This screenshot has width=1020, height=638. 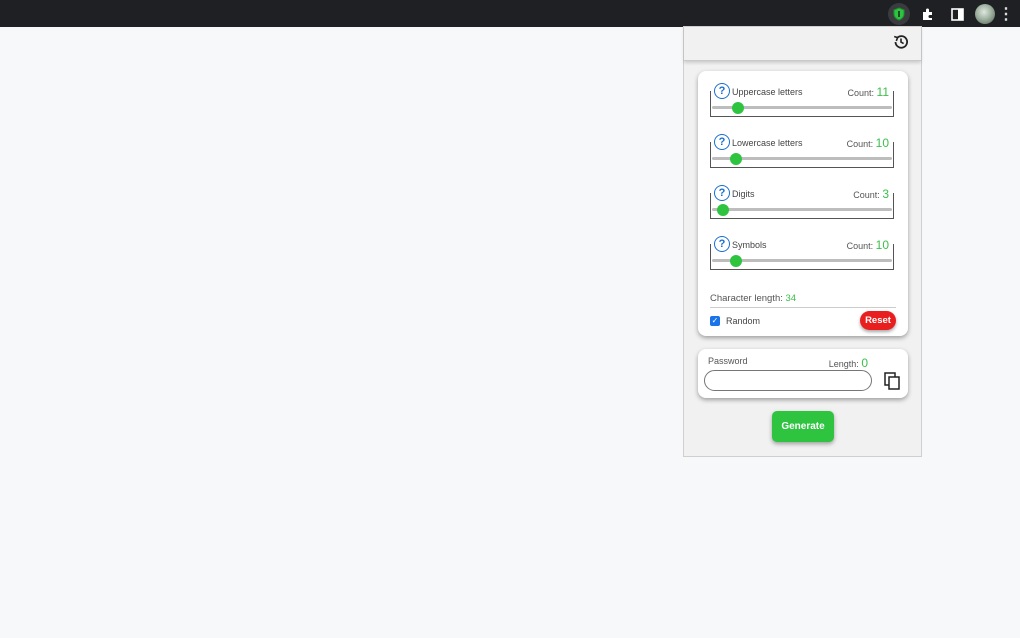 I want to click on popup-header, so click(x=802, y=44).